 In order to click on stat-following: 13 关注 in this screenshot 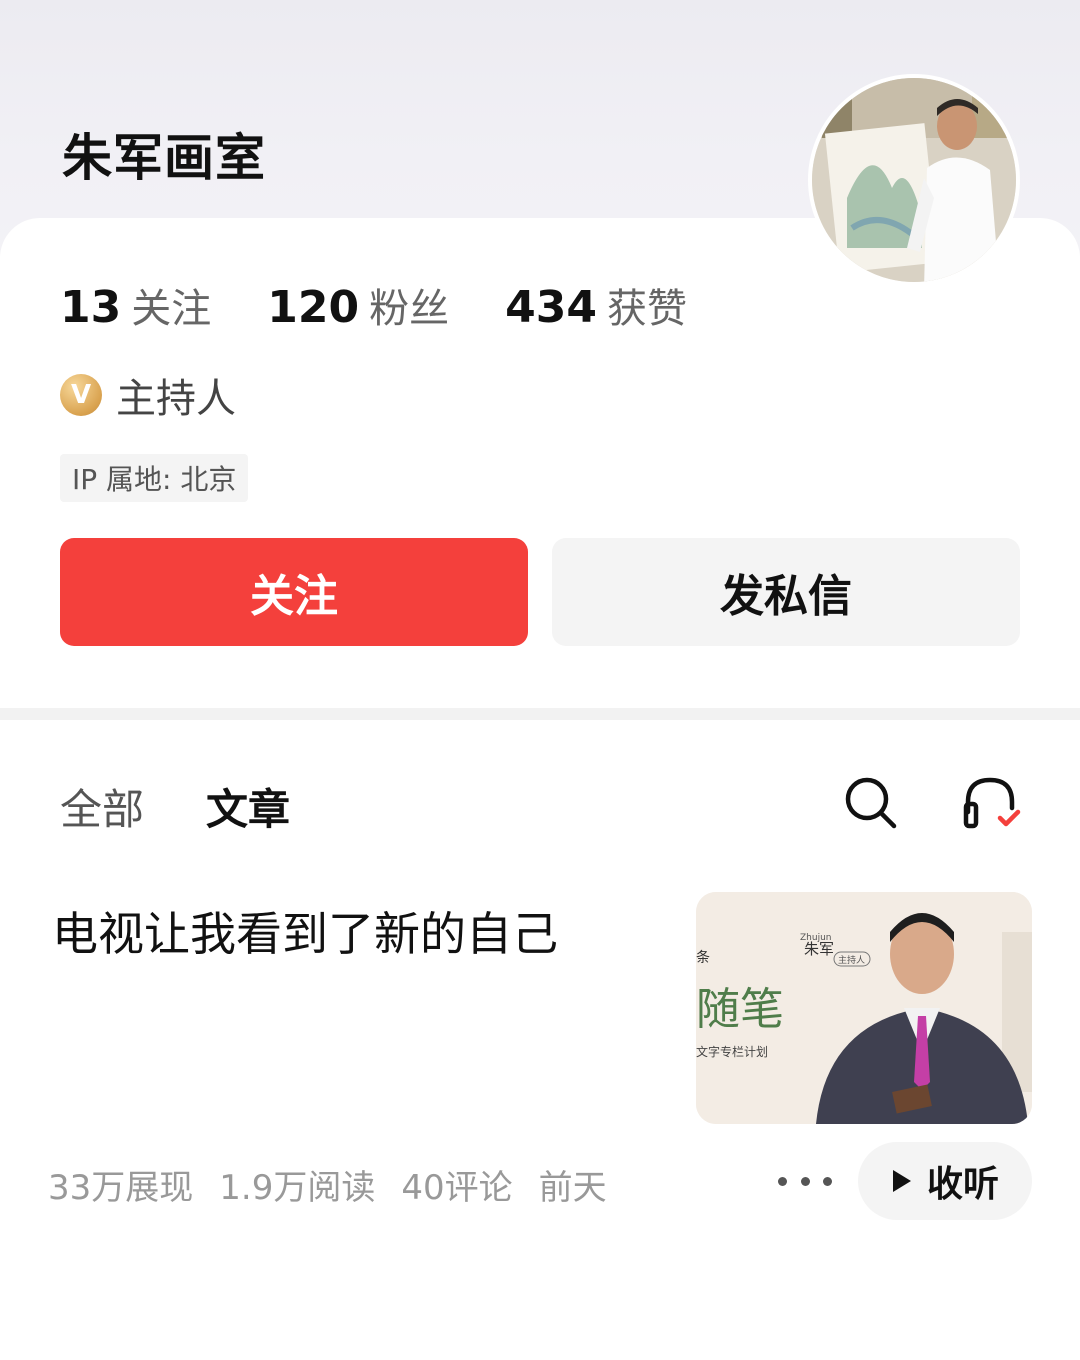, I will do `click(135, 305)`.